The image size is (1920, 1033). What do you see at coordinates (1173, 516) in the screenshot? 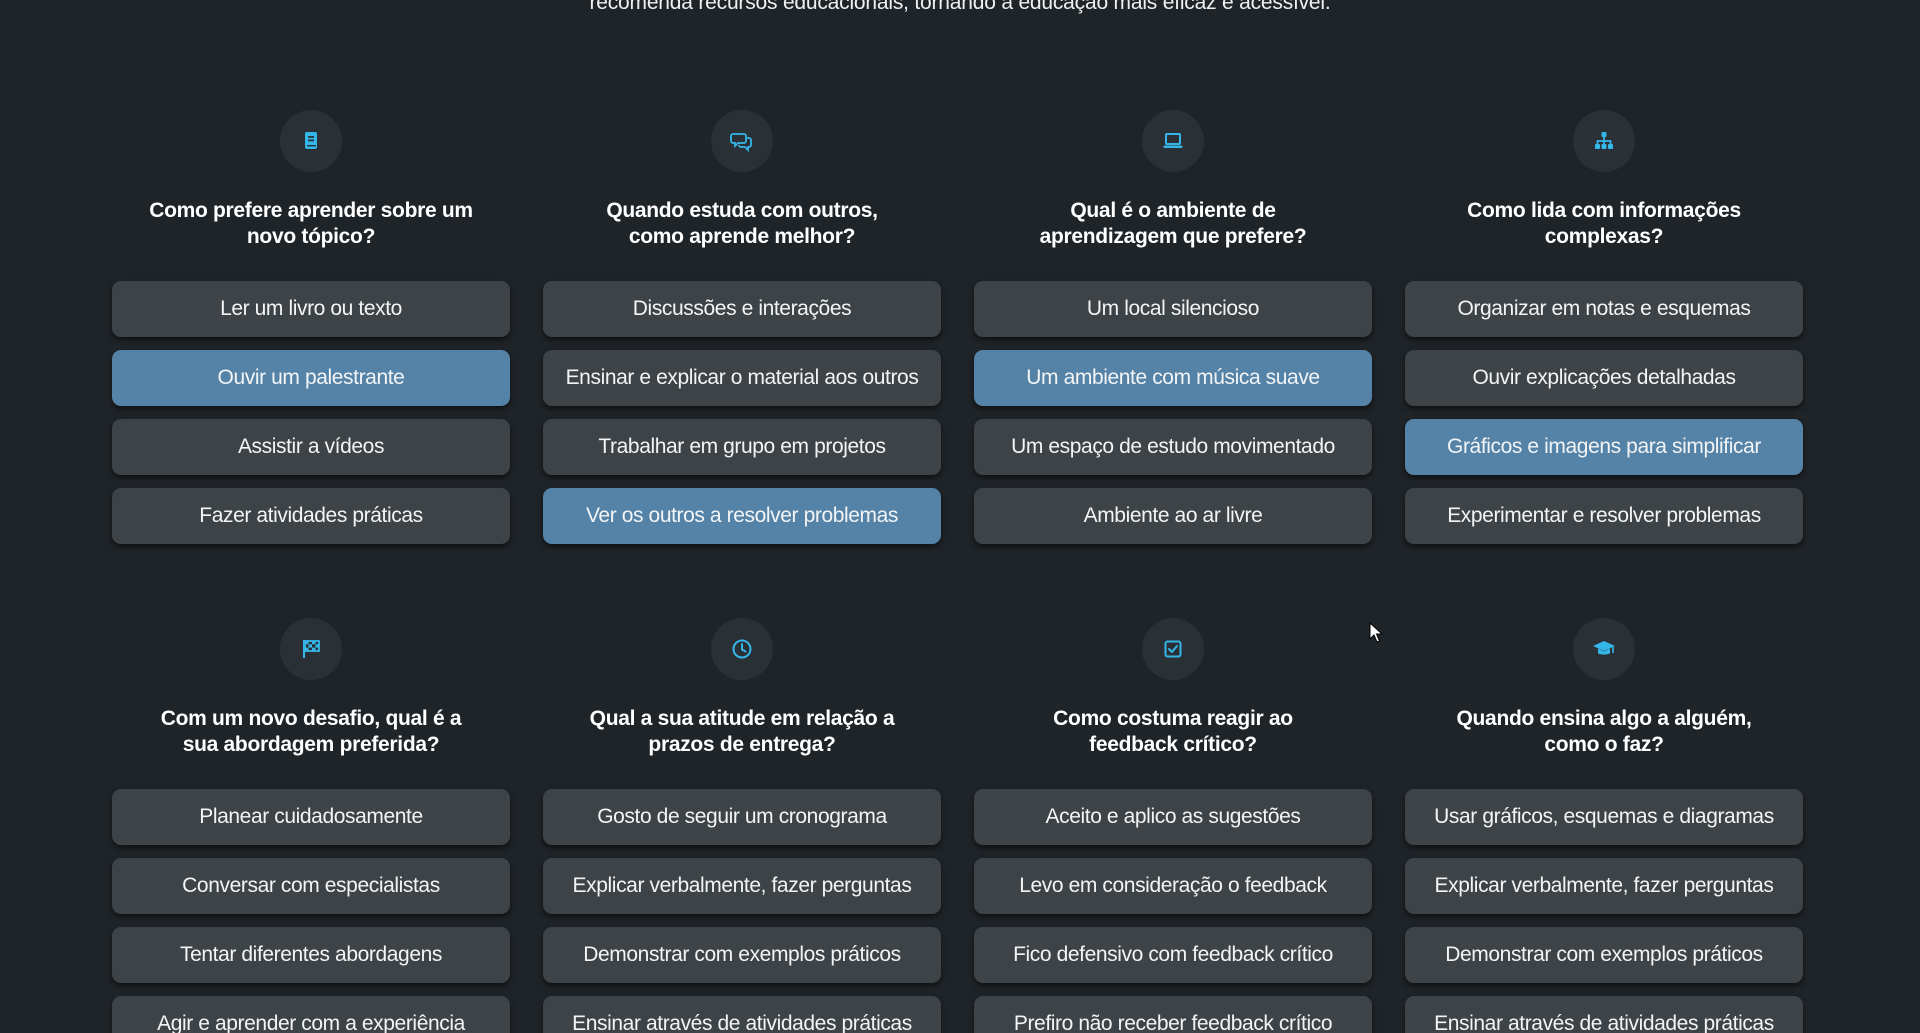
I see `answer-option-button: Ambiente ao ar livre` at bounding box center [1173, 516].